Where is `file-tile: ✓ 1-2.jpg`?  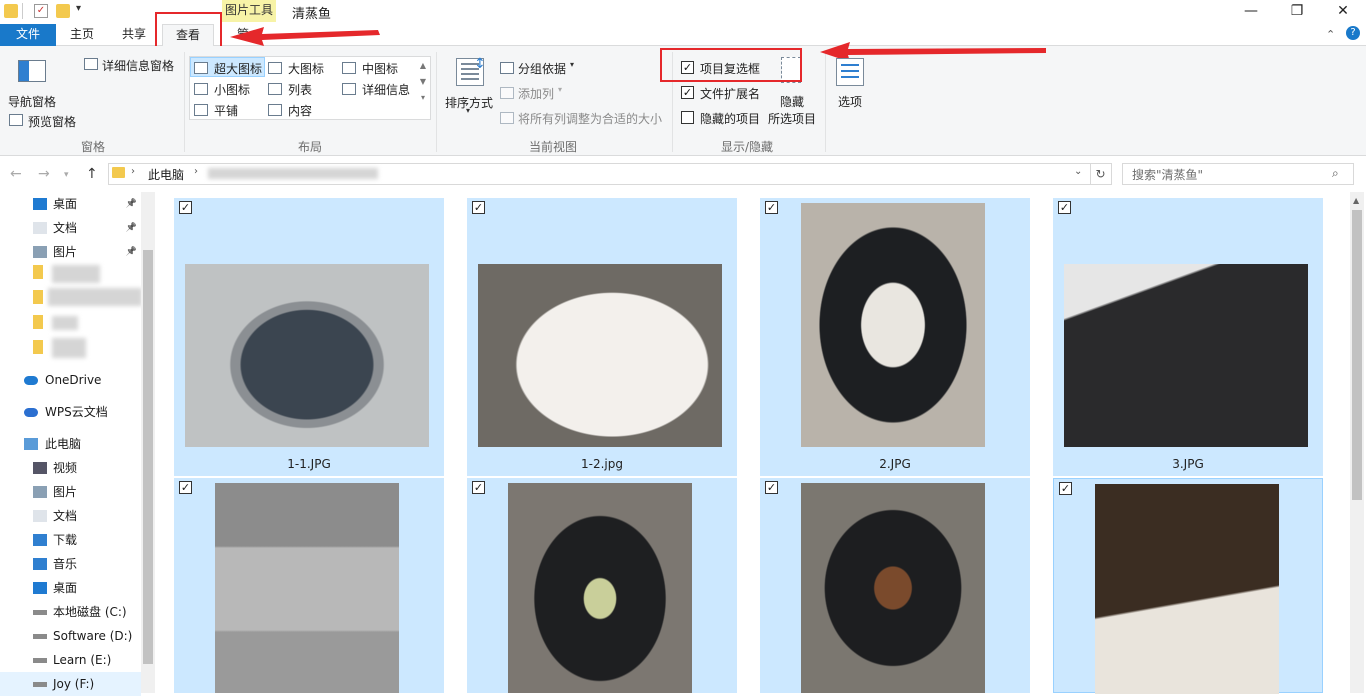 file-tile: ✓ 1-2.jpg is located at coordinates (602, 337).